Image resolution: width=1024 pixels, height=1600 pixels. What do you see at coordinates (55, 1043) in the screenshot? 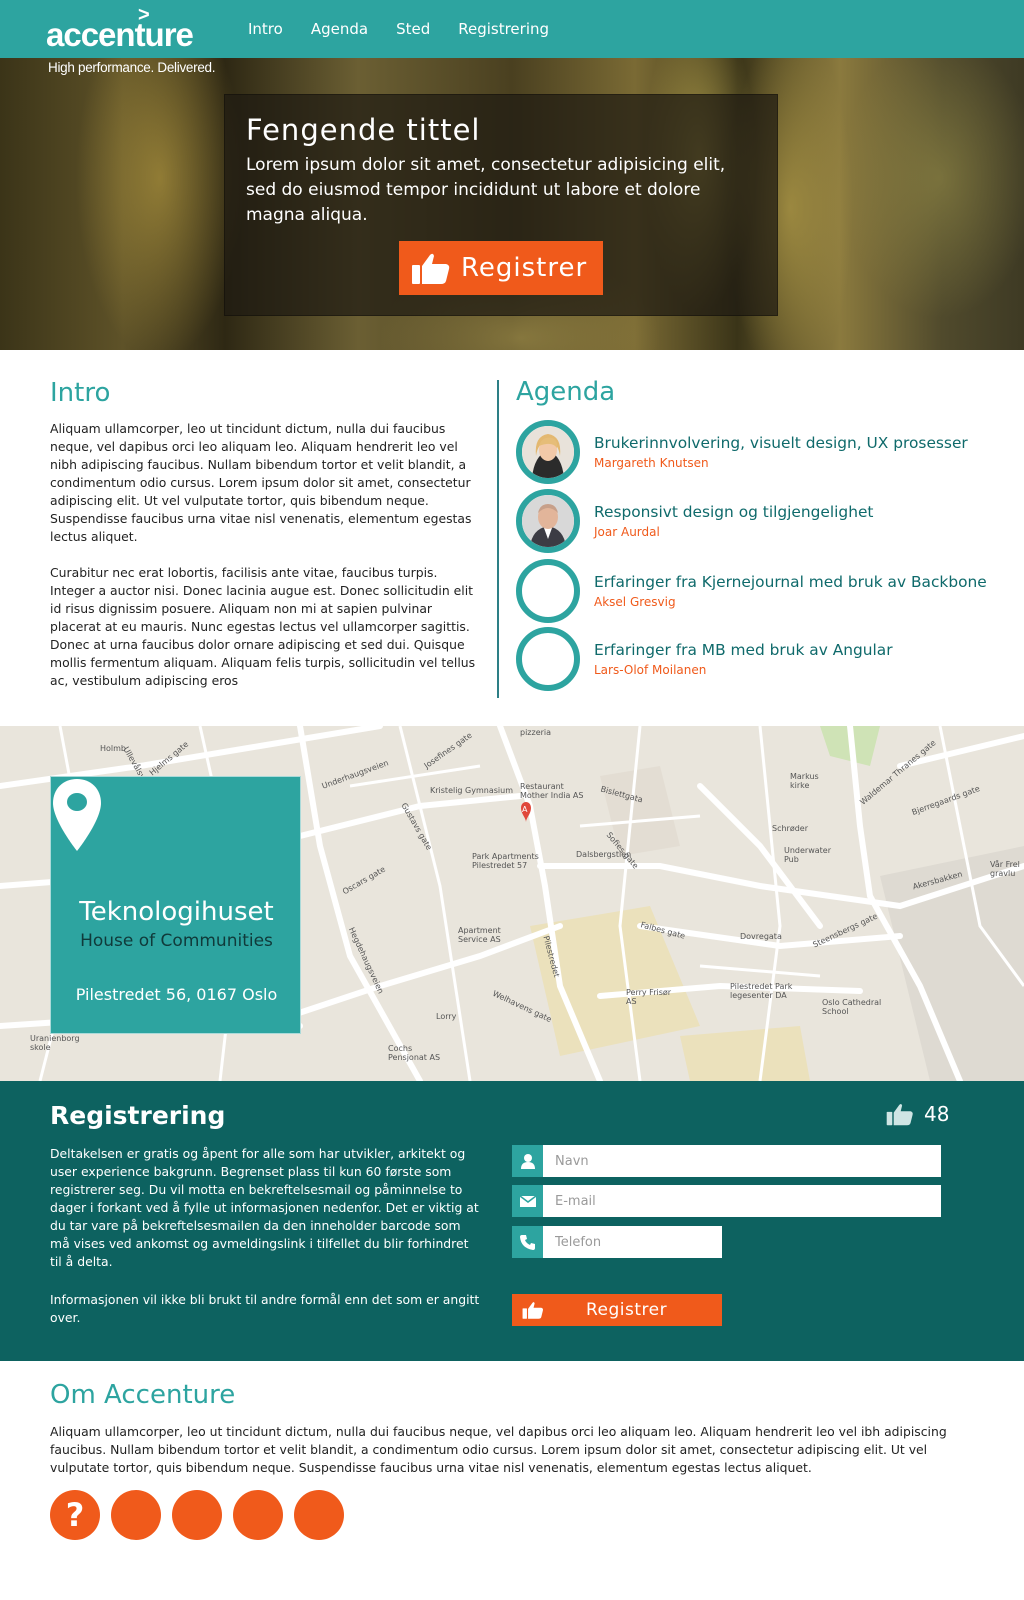
I see `map-label: Uranienborg skole` at bounding box center [55, 1043].